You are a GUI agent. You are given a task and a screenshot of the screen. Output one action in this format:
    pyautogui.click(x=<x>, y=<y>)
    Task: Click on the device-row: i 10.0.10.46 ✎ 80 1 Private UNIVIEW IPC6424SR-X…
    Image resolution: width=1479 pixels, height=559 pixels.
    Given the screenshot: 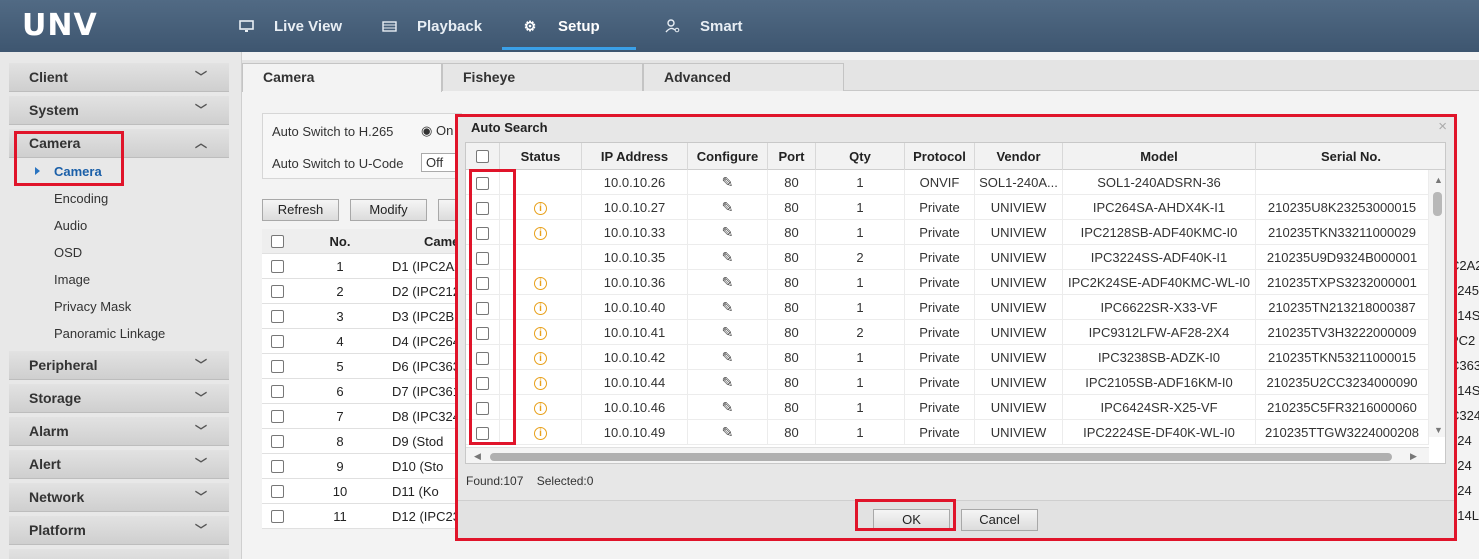 What is the action you would take?
    pyautogui.click(x=947, y=407)
    